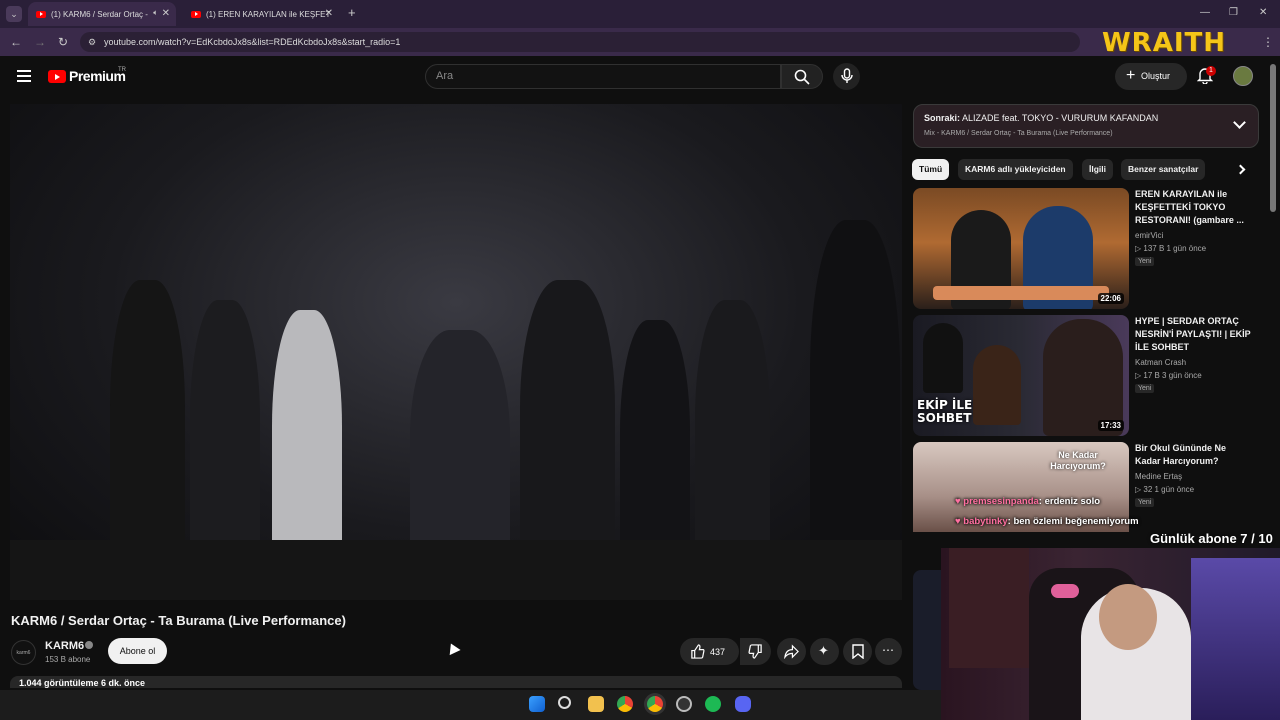 The image size is (1280, 720). What do you see at coordinates (1164, 43) in the screenshot?
I see `wraith-logo: WRAITH` at bounding box center [1164, 43].